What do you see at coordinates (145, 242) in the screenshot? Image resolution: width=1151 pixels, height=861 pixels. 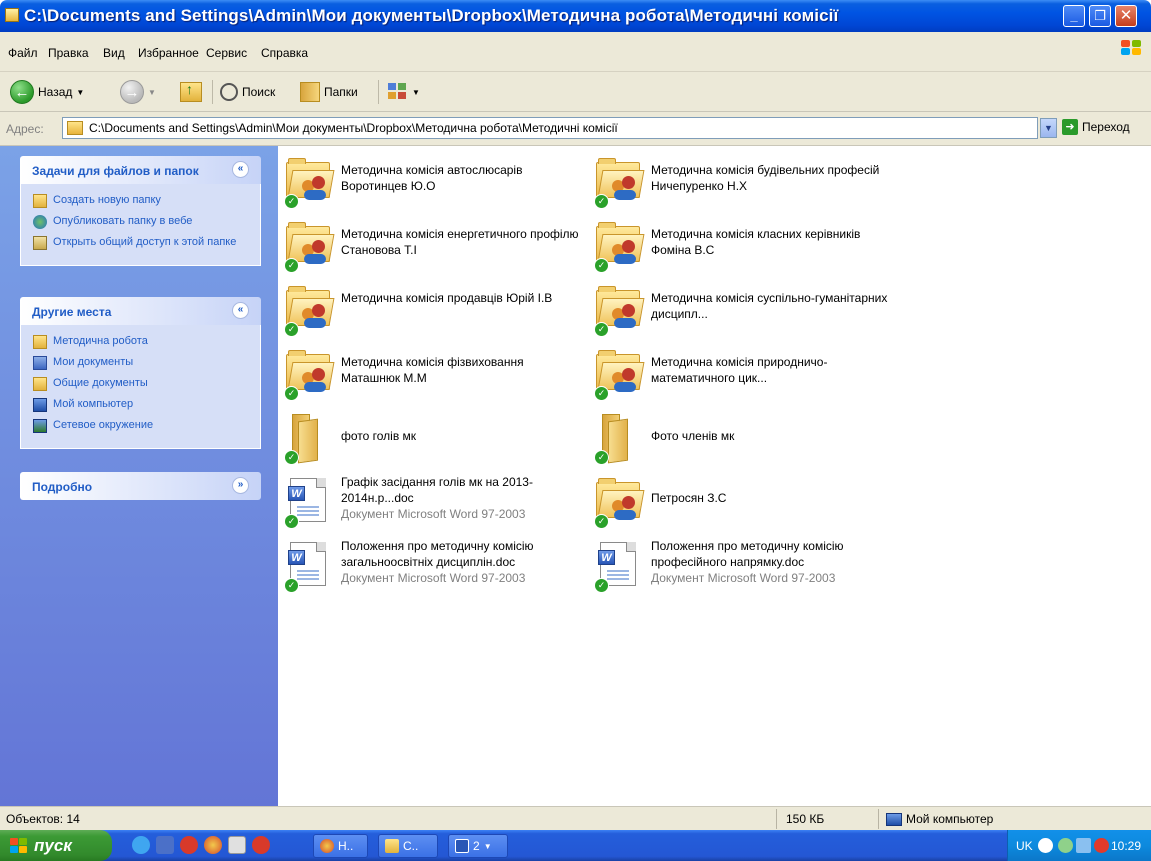 I see `task-label: Открыть общий доступ к этой папке` at bounding box center [145, 242].